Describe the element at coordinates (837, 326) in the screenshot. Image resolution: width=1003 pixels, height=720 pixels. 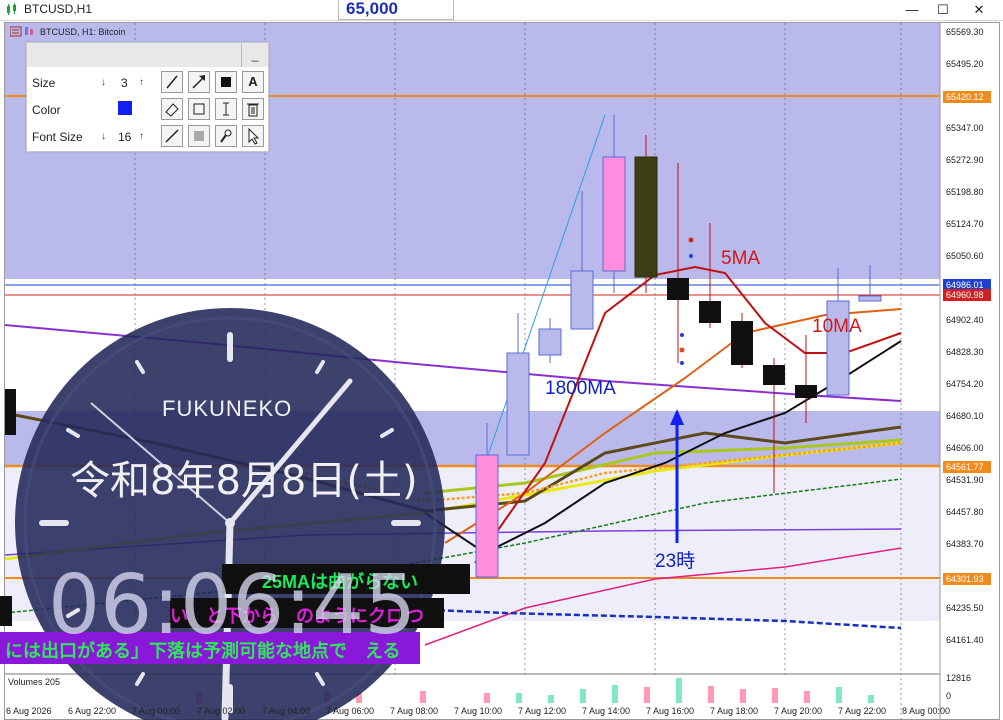
I see `label-10ma: 10MA` at that location.